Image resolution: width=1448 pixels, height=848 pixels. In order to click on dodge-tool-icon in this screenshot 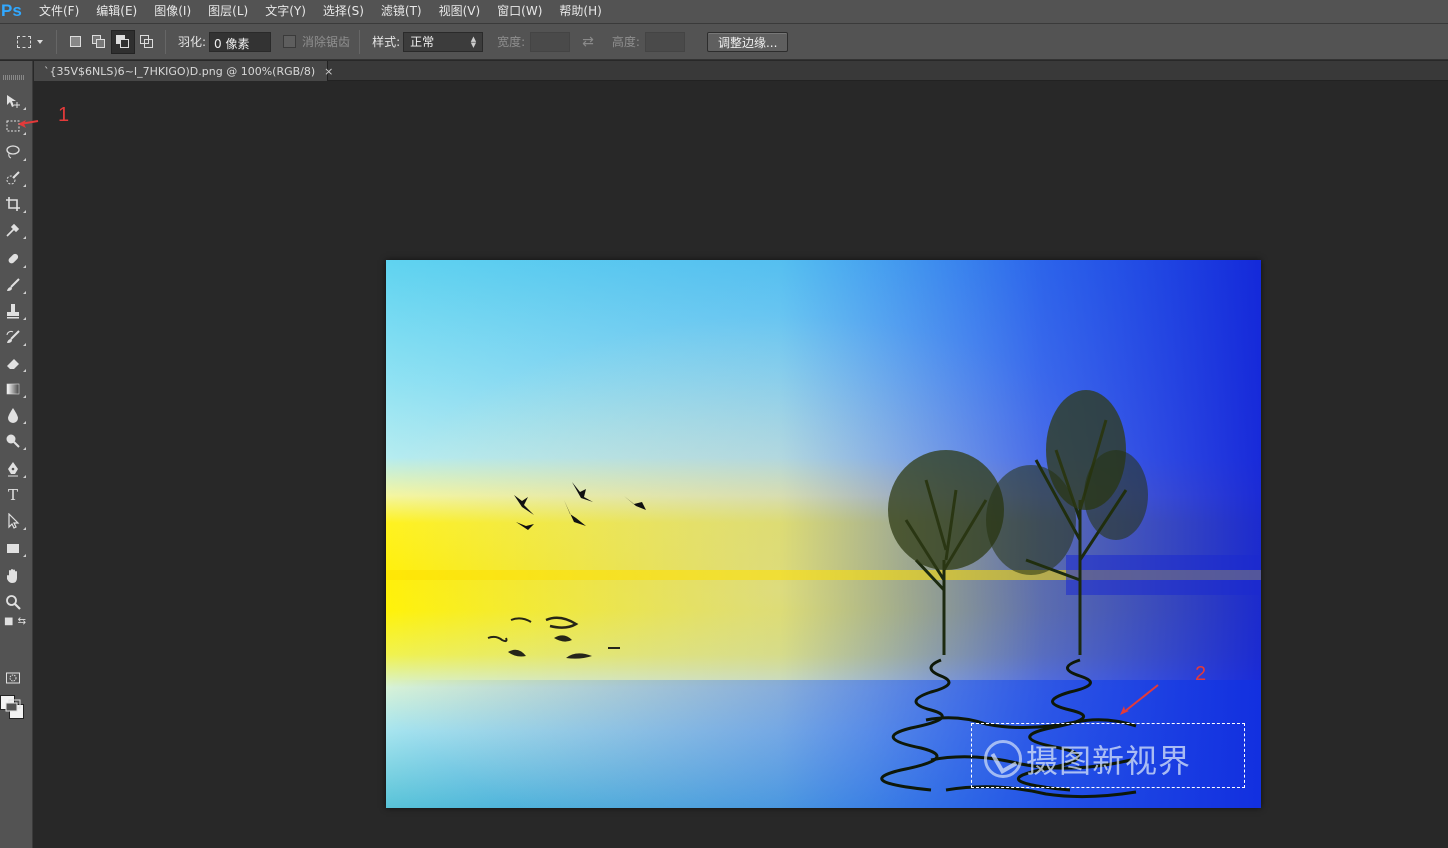, I will do `click(13, 441)`.